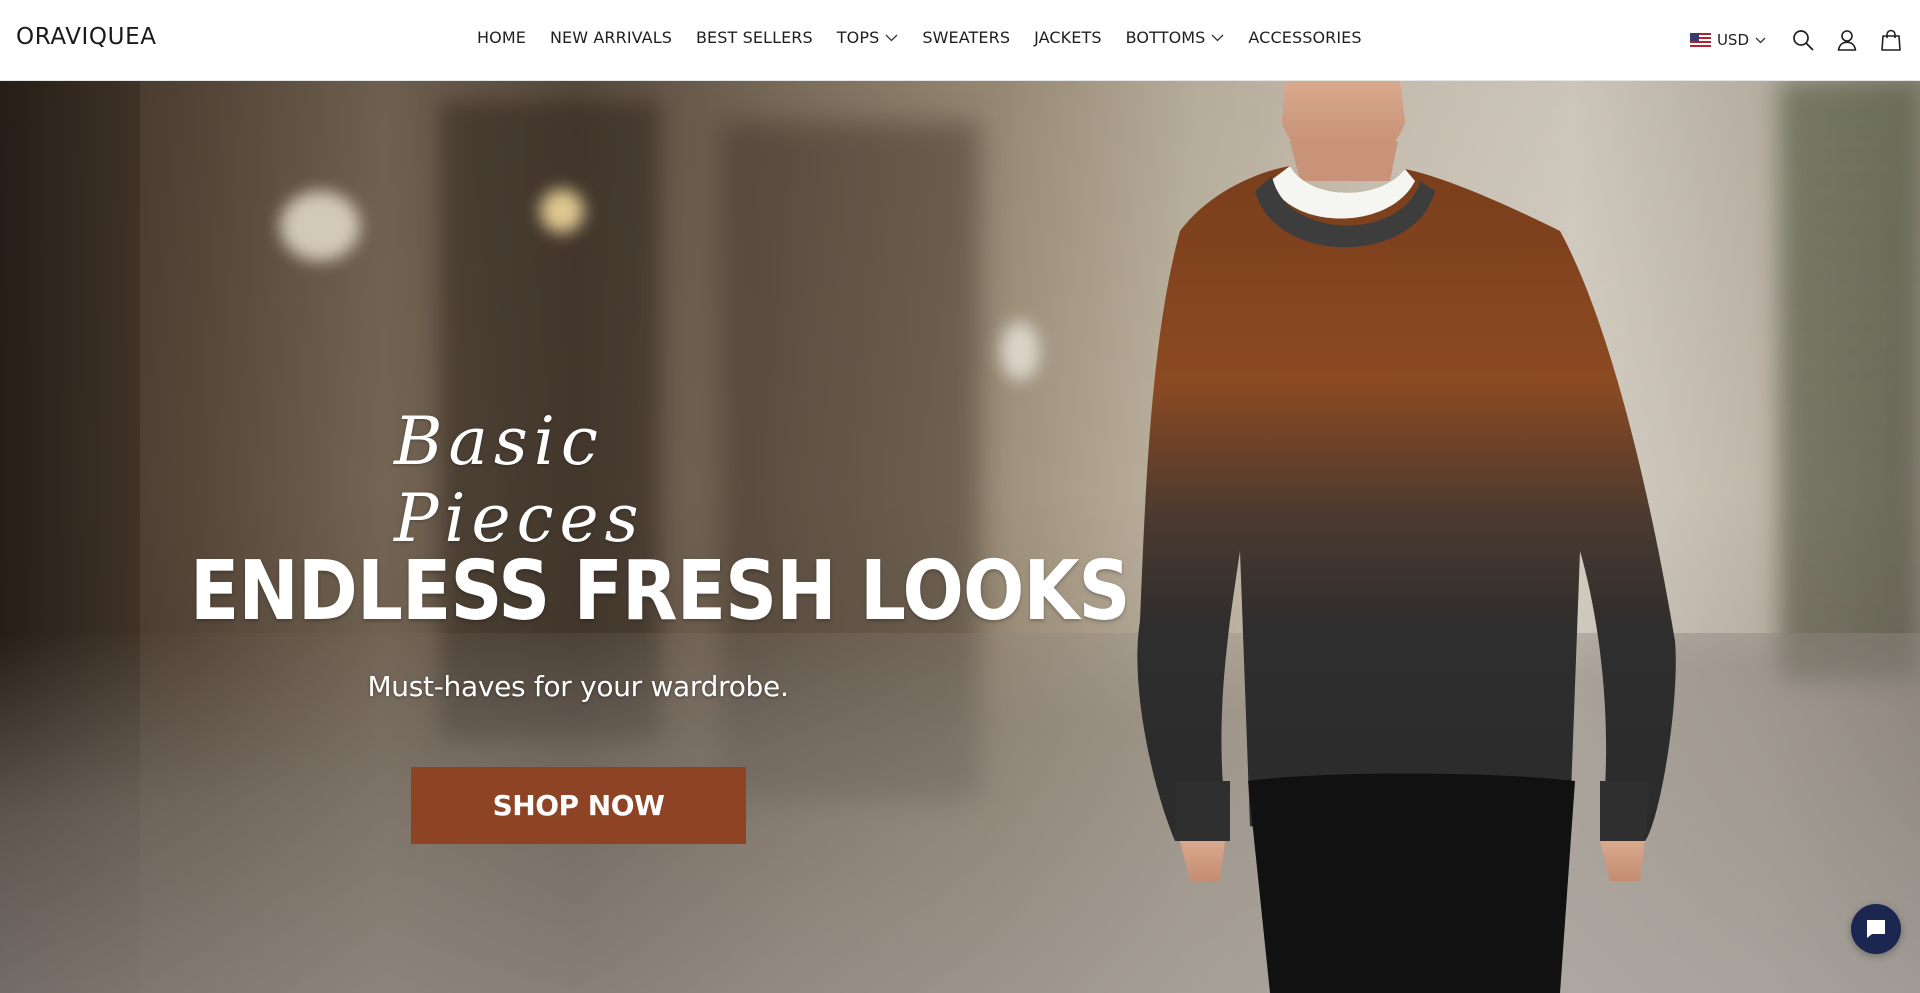  Describe the element at coordinates (519, 480) in the screenshot. I see `hero-script-title: Basic Pieces` at that location.